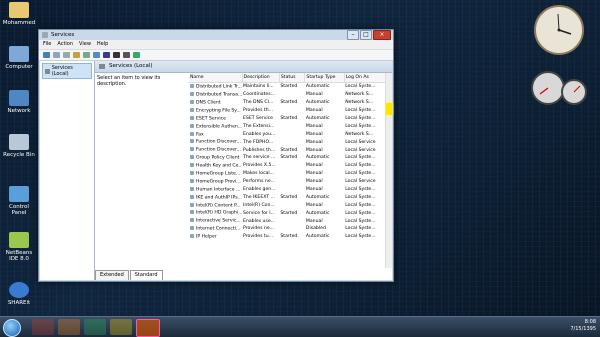  What do you see at coordinates (148, 328) in the screenshot?
I see `services-taskbar-icon` at bounding box center [148, 328].